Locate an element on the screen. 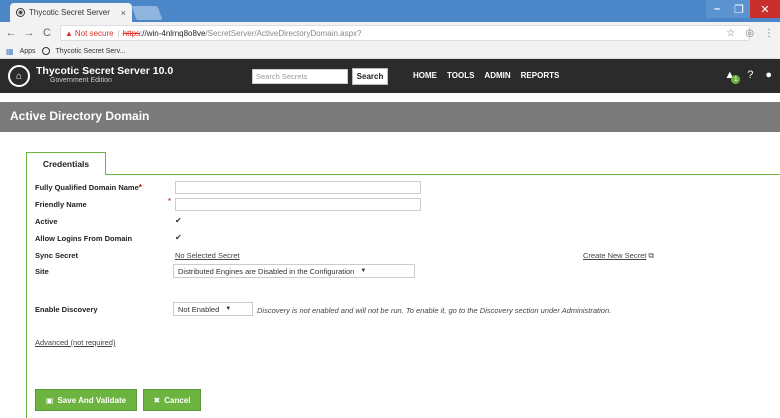 This screenshot has height=418, width=780. close-window-icon: ✕ is located at coordinates (765, 9).